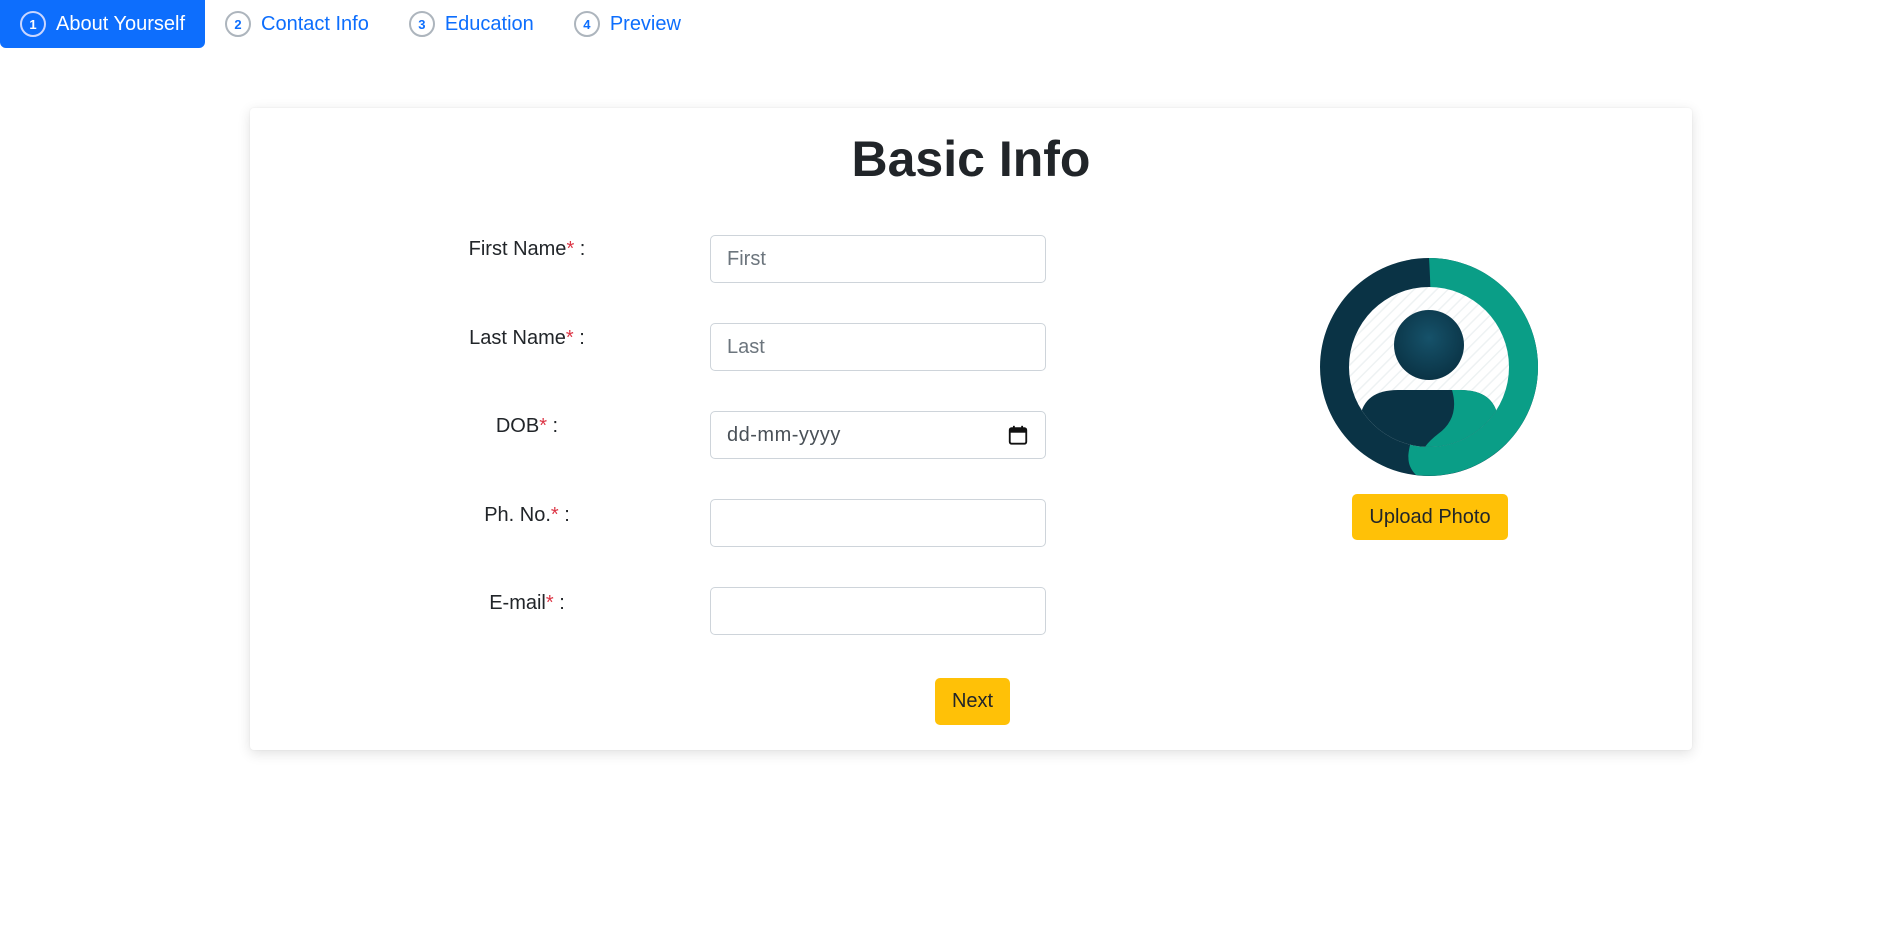  I want to click on first-name-input, so click(878, 259).